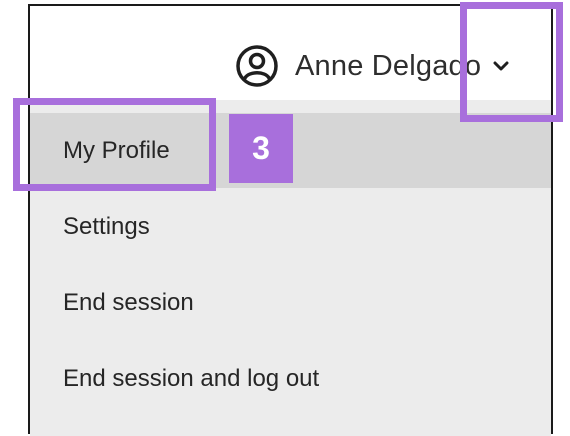 The width and height of the screenshot is (570, 436). What do you see at coordinates (106, 226) in the screenshot?
I see `menu-item-label: Settings` at bounding box center [106, 226].